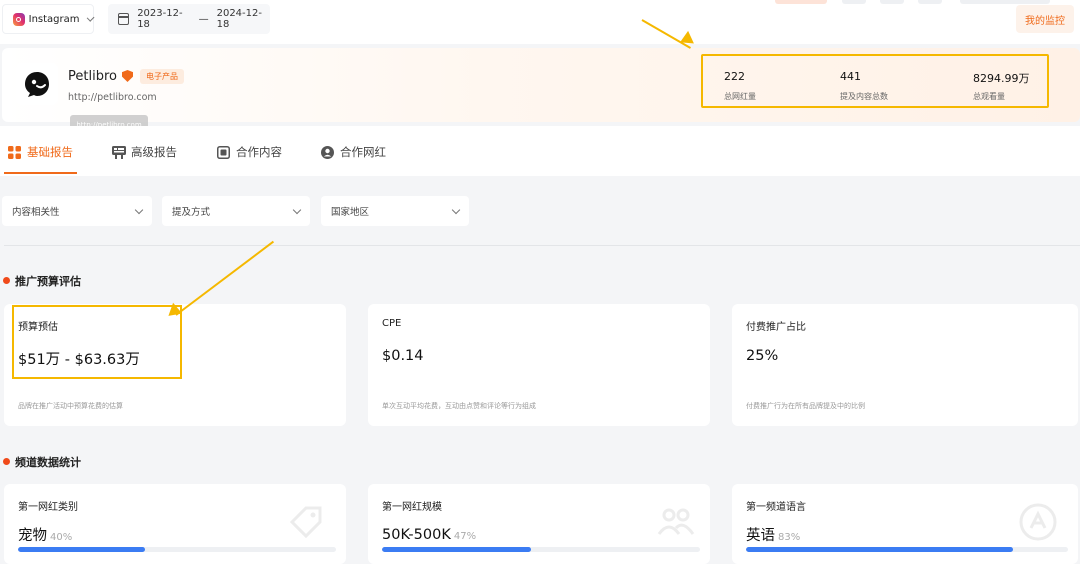  What do you see at coordinates (36, 212) in the screenshot?
I see `filter-label: 内容相关性` at bounding box center [36, 212].